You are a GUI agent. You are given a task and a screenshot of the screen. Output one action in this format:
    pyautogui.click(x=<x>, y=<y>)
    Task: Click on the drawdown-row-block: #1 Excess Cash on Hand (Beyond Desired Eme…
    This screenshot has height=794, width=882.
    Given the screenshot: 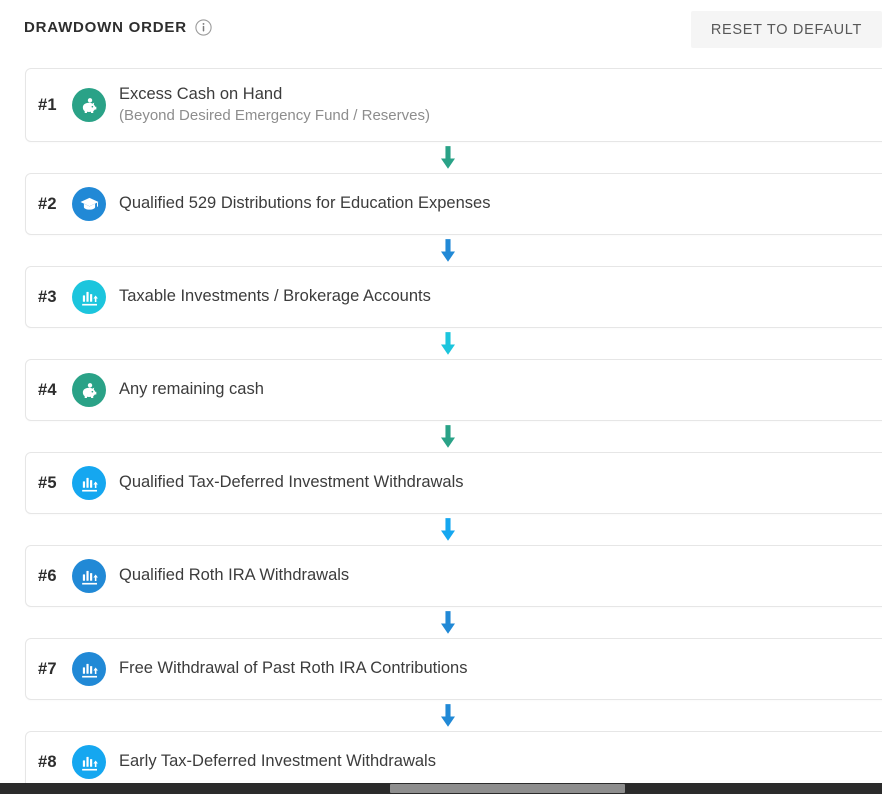 What is the action you would take?
    pyautogui.click(x=453, y=120)
    